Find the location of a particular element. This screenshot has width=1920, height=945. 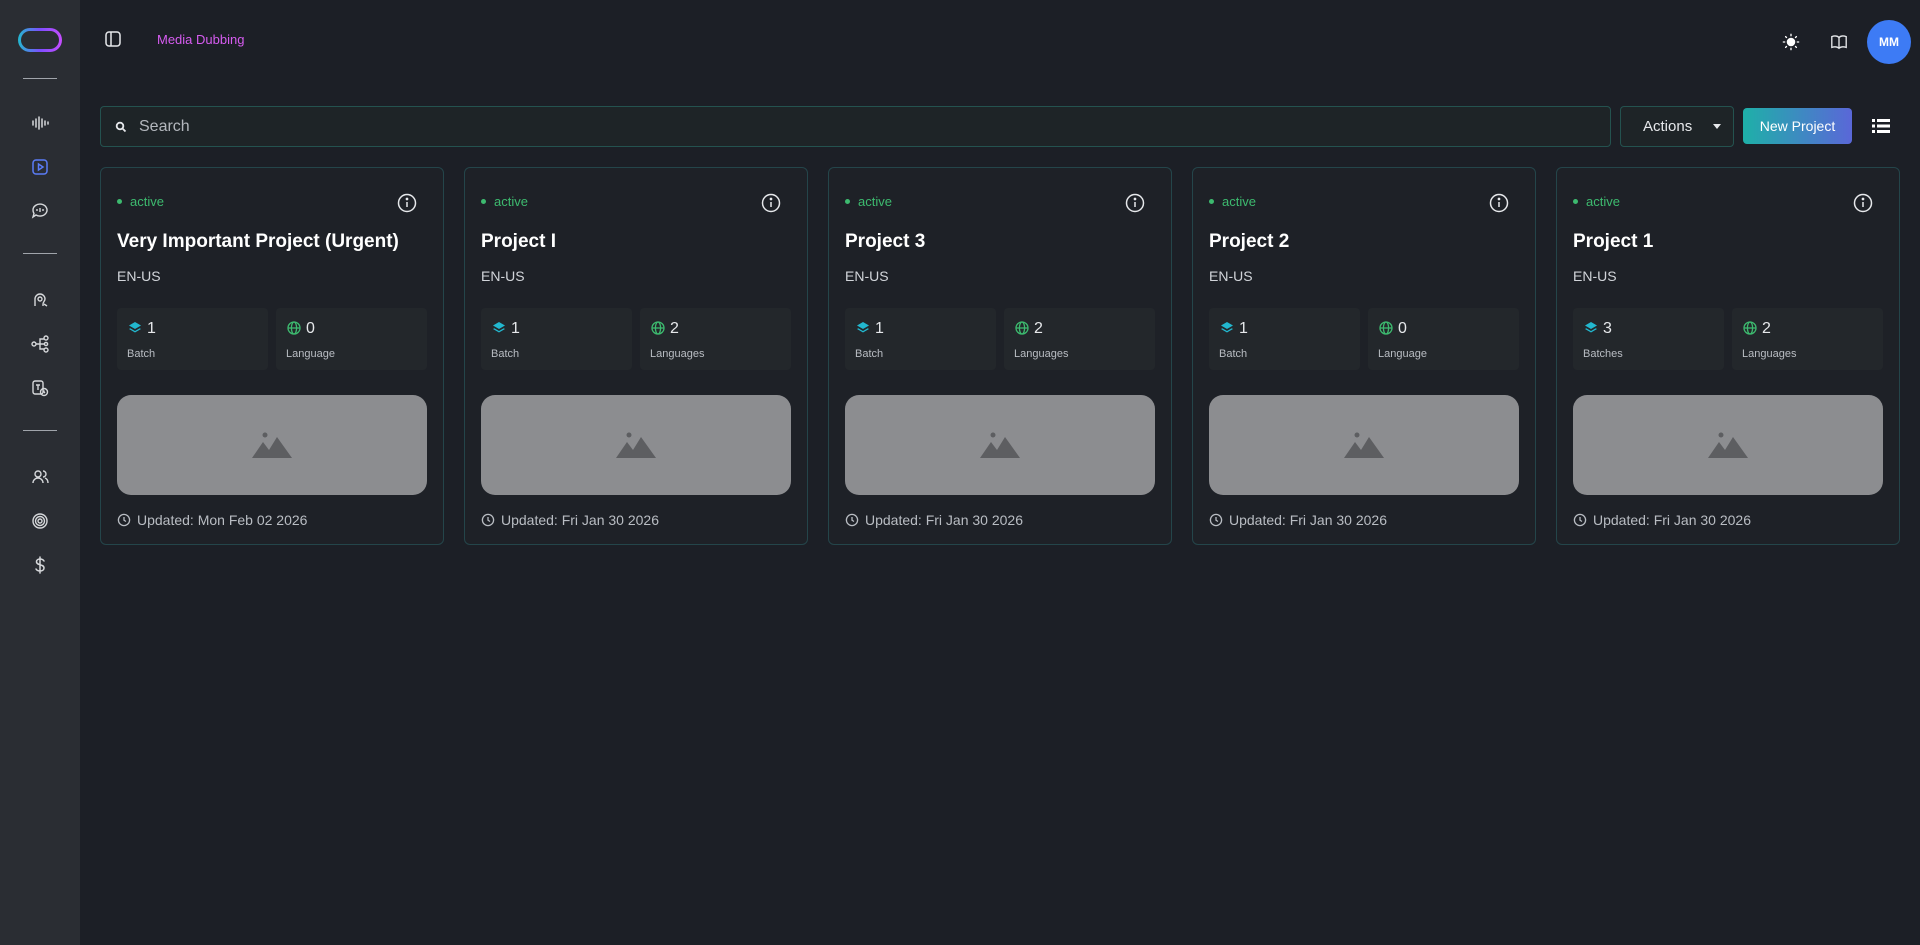

users-icon is located at coordinates (40, 477).